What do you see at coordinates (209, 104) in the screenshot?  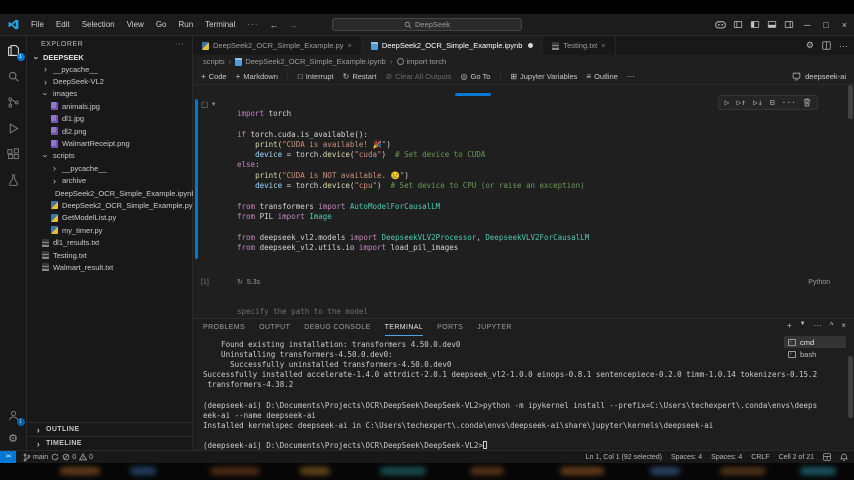 I see `cell-collapse-control: ▢ ▼` at bounding box center [209, 104].